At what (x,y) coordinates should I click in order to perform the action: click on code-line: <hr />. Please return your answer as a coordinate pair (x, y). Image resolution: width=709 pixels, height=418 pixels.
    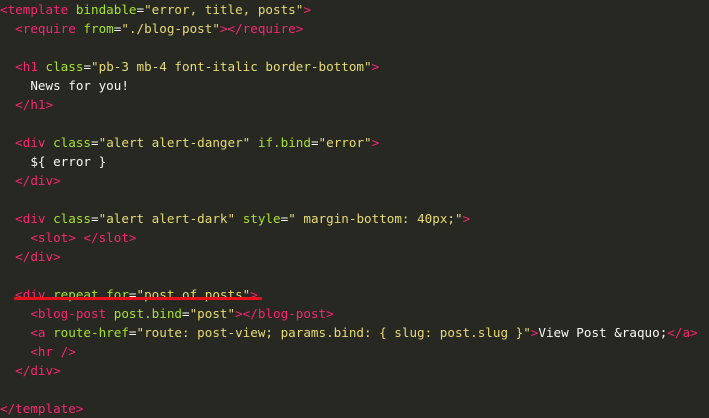
    Looking at the image, I should click on (38, 351).